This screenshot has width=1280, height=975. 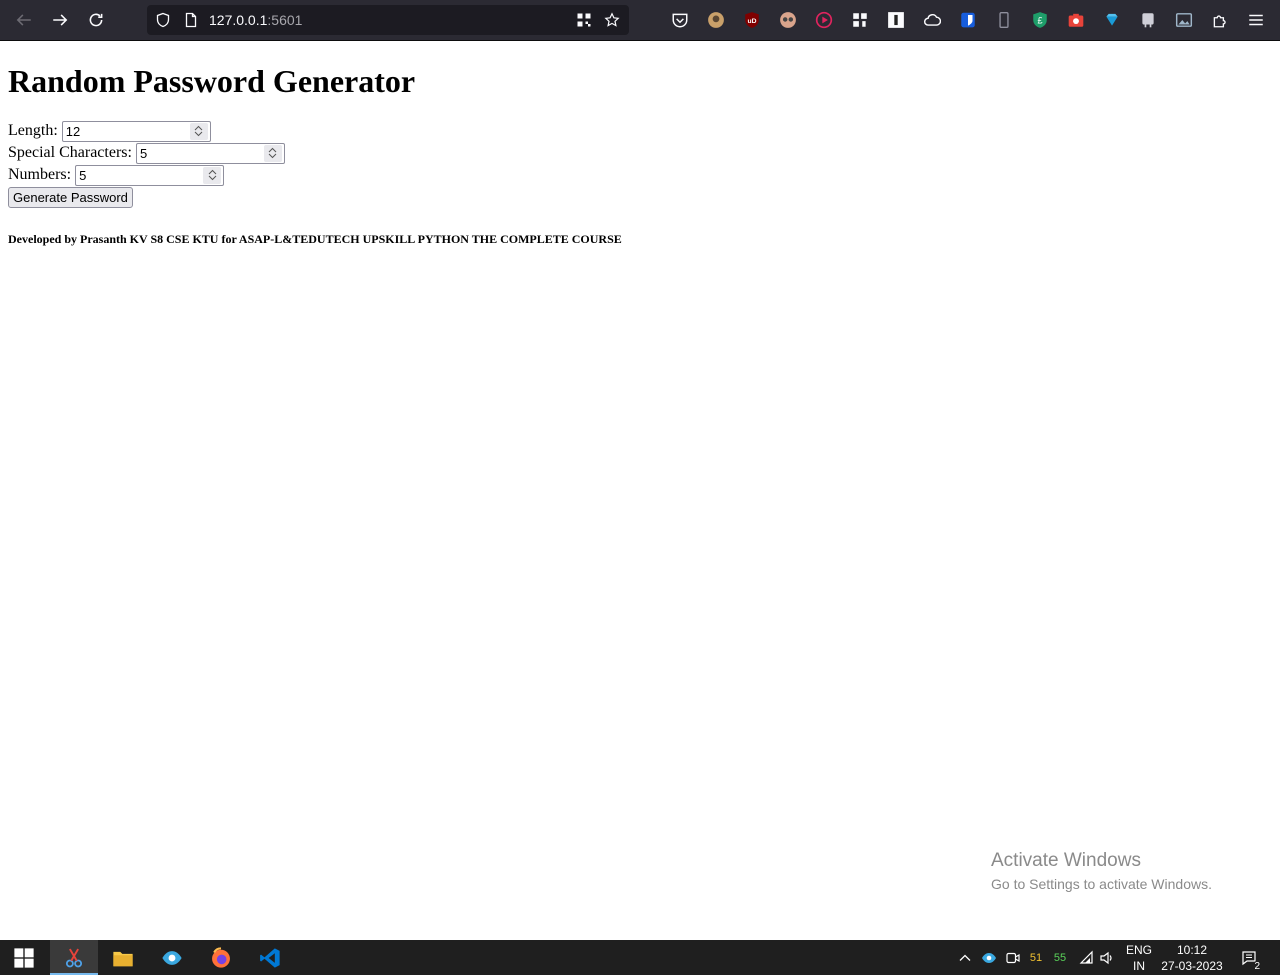 What do you see at coordinates (680, 20) in the screenshot?
I see `pocket-icon` at bounding box center [680, 20].